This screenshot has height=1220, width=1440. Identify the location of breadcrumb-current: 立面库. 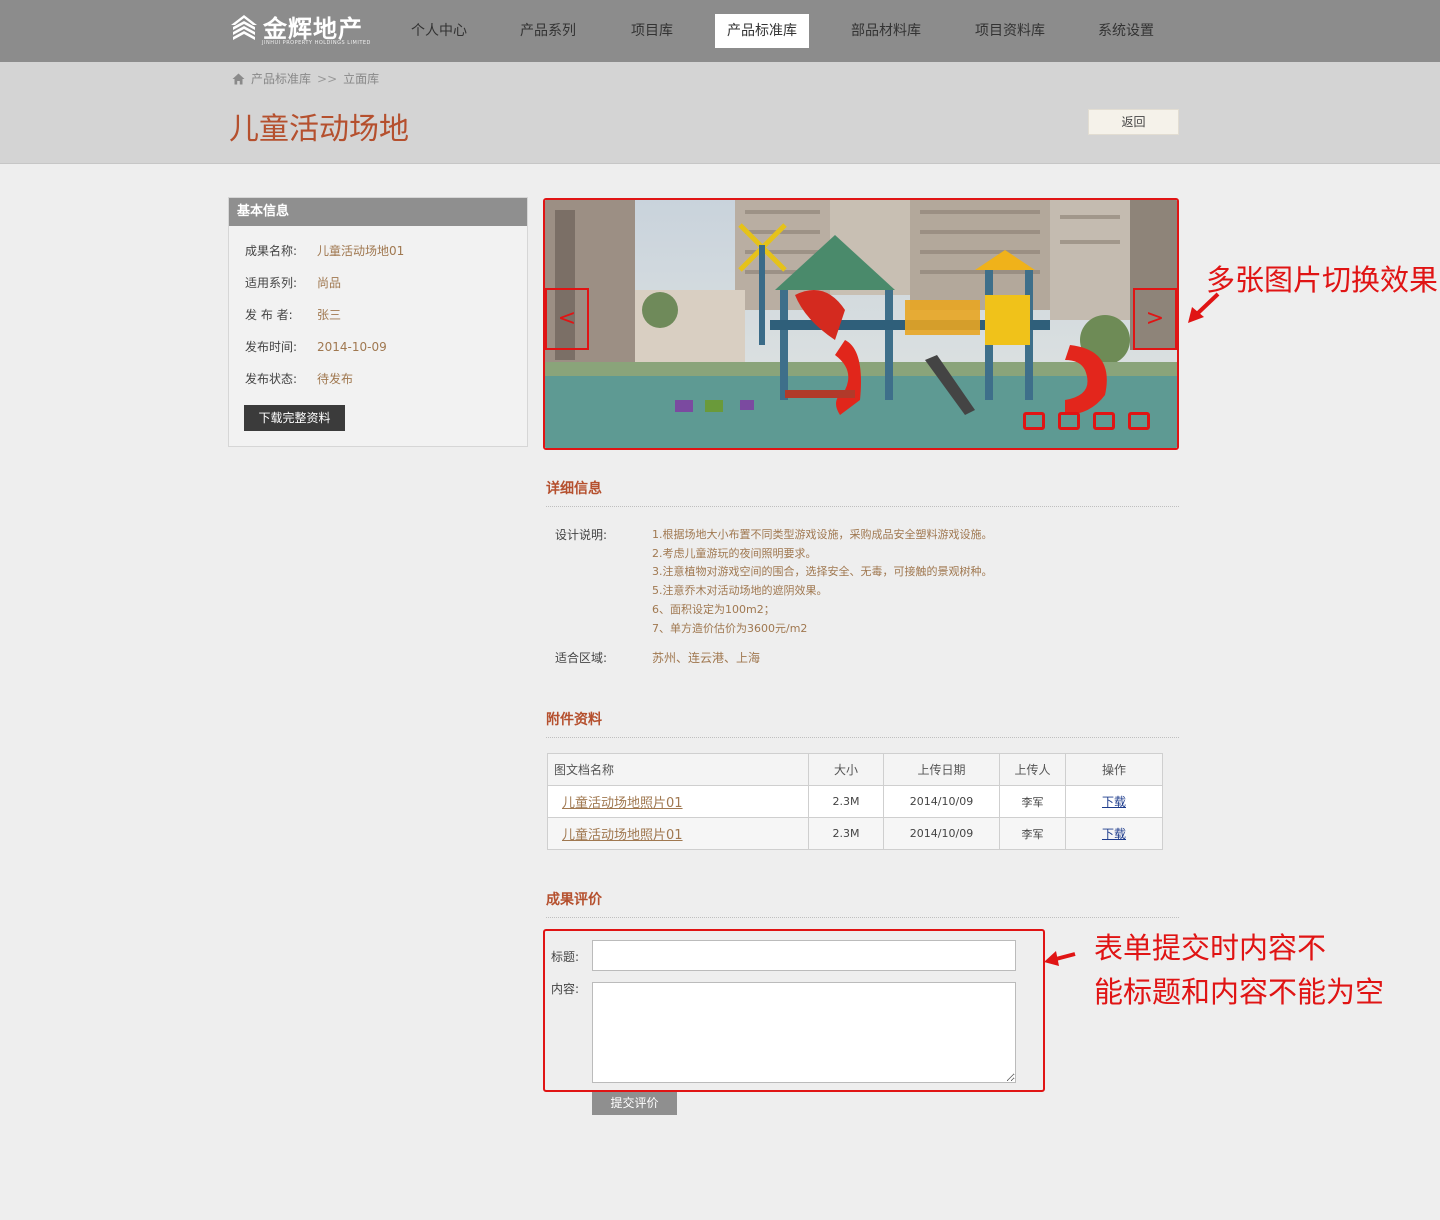
(361, 79).